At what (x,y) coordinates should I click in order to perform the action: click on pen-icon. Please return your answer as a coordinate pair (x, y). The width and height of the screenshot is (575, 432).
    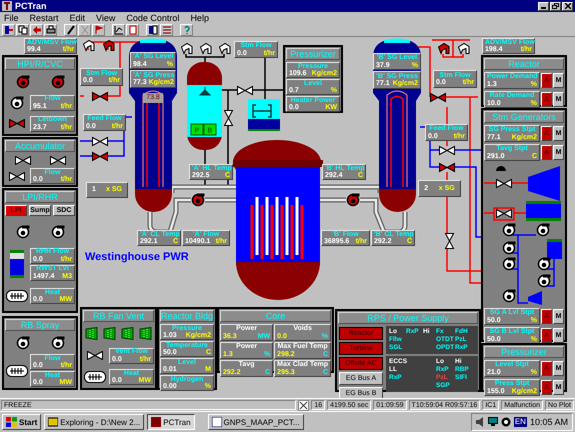
    Looking at the image, I should click on (71, 29).